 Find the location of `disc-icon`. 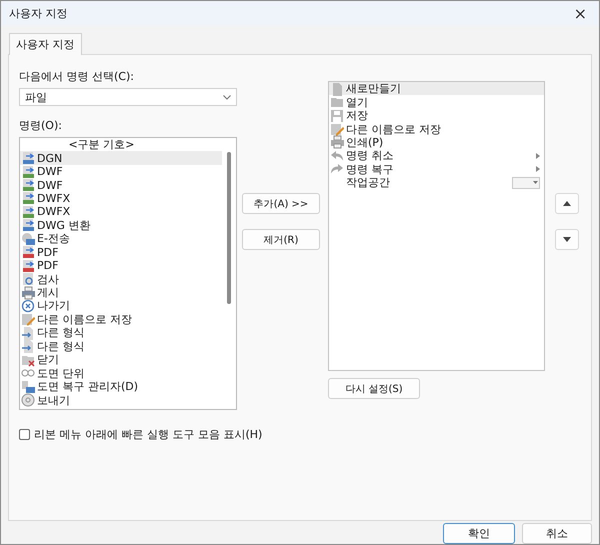

disc-icon is located at coordinates (28, 400).